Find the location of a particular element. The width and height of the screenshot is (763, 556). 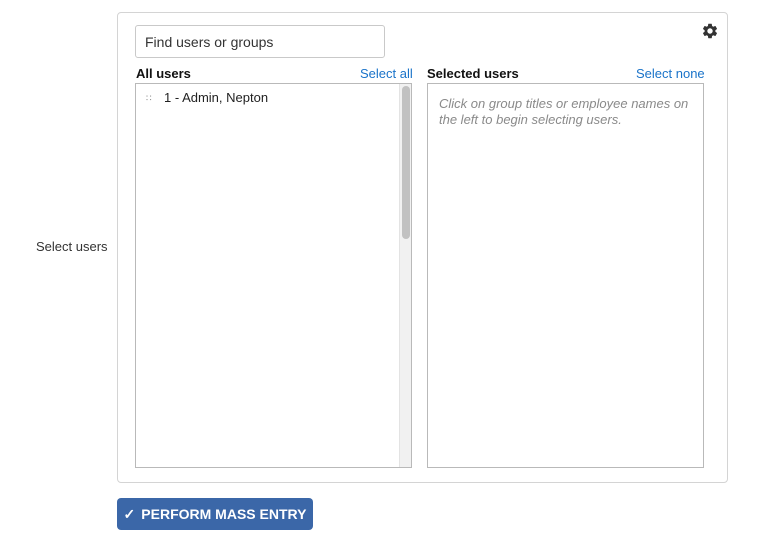

all-users-heading: All users is located at coordinates (163, 73).